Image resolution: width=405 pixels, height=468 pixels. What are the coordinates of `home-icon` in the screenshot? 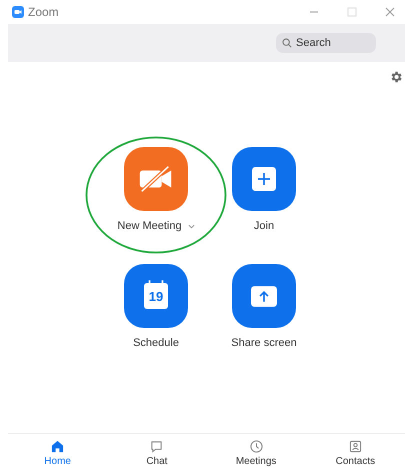 It's located at (57, 446).